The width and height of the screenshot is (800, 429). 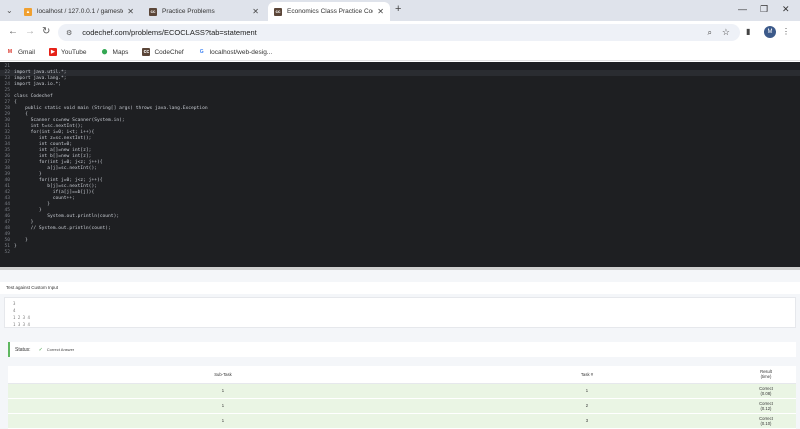 I want to click on reload-icon: ↻, so click(x=46, y=31).